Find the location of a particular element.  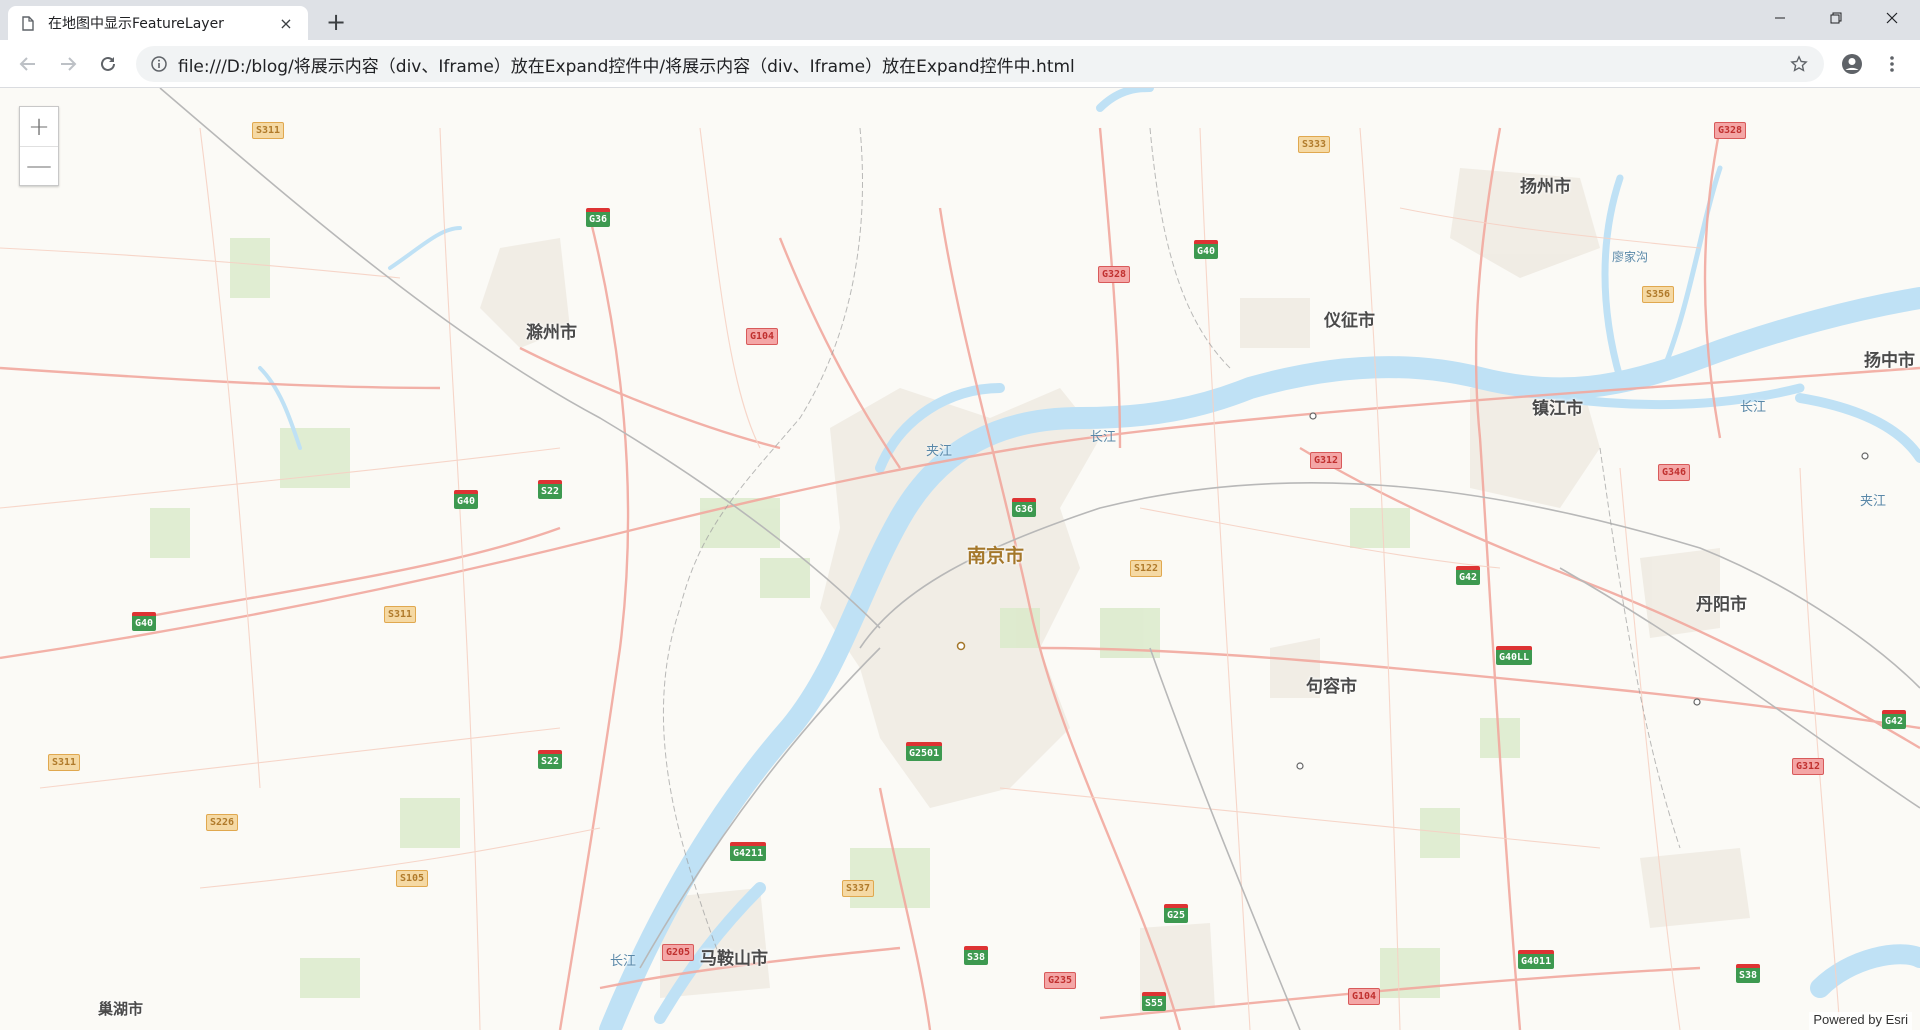

city-label-chuzhou: 滁州市 is located at coordinates (551, 333).